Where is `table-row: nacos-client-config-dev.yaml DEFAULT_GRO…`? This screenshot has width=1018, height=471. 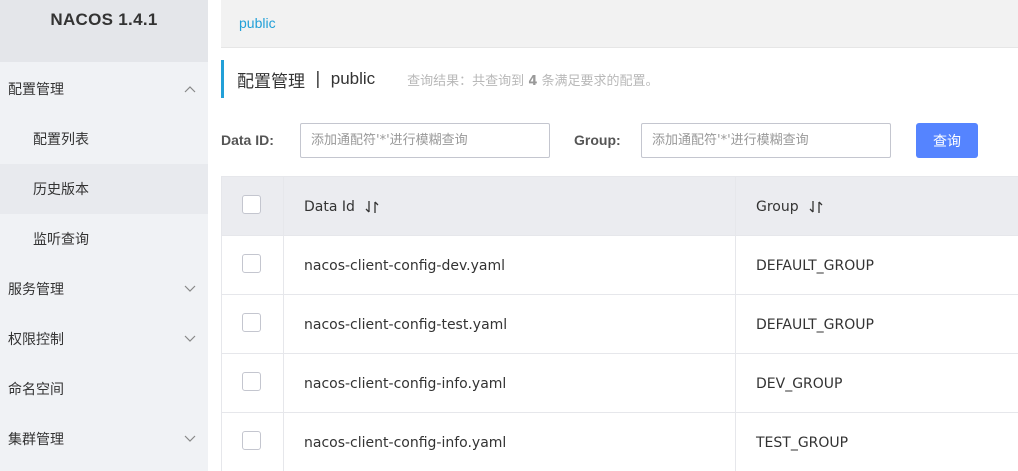 table-row: nacos-client-config-dev.yaml DEFAULT_GRO… is located at coordinates (620, 265).